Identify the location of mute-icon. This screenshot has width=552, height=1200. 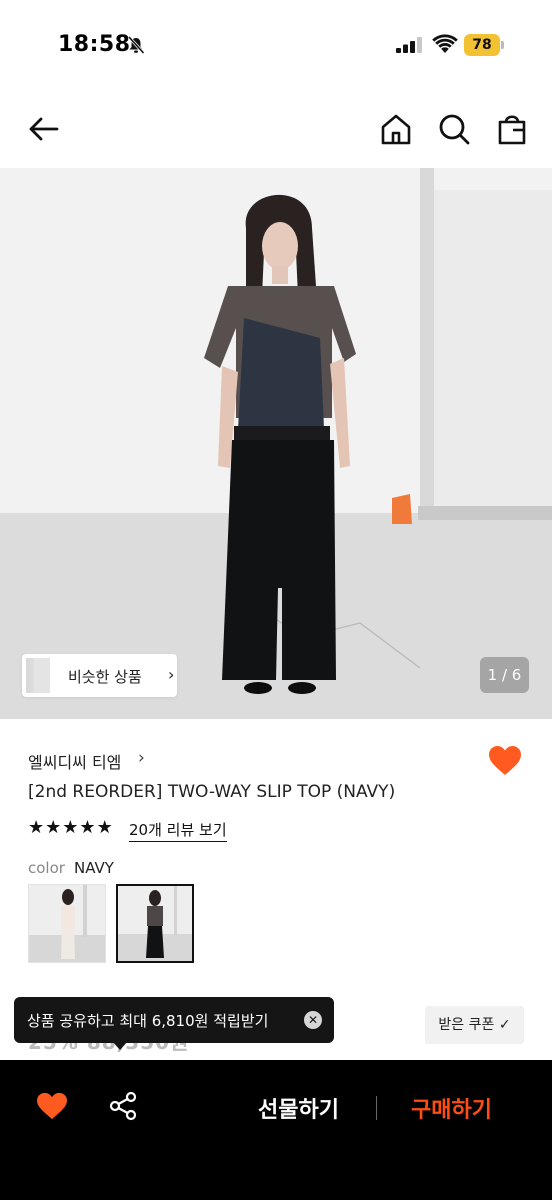
(136, 45).